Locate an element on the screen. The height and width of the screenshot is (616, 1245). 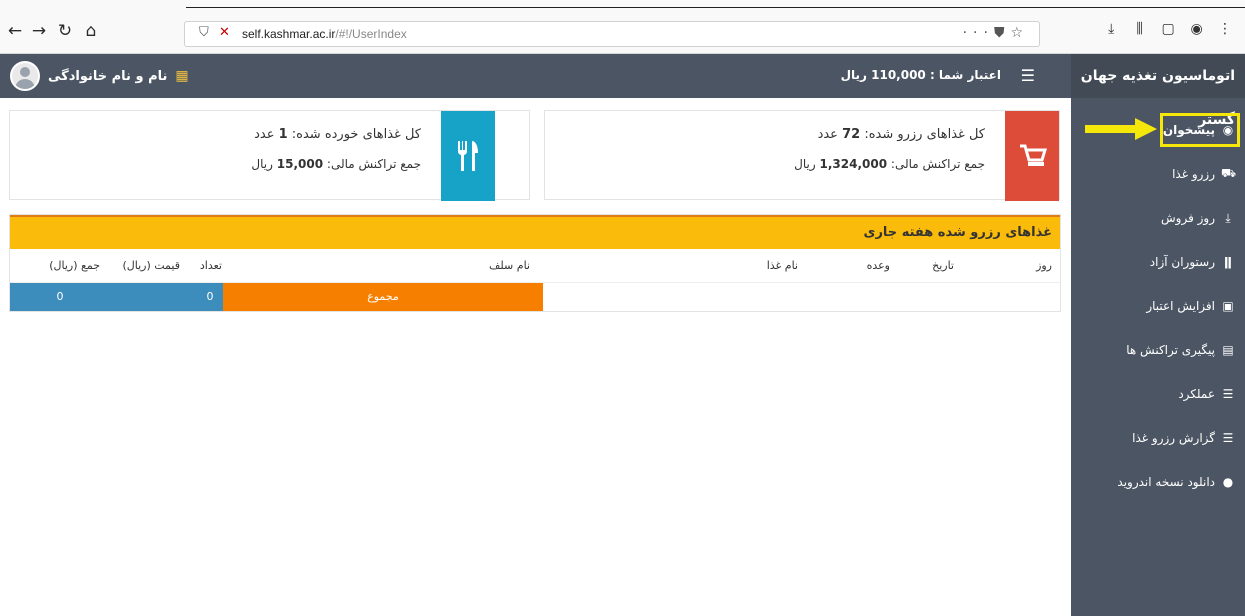
pocket-icon: ⛊ is located at coordinates (1002, 33).